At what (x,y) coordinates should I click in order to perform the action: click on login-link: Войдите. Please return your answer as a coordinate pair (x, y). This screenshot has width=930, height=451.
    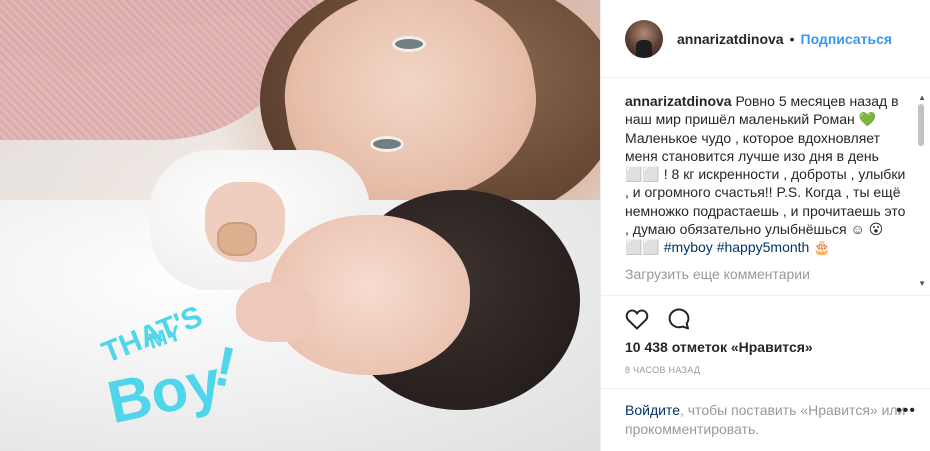
    Looking at the image, I should click on (652, 410).